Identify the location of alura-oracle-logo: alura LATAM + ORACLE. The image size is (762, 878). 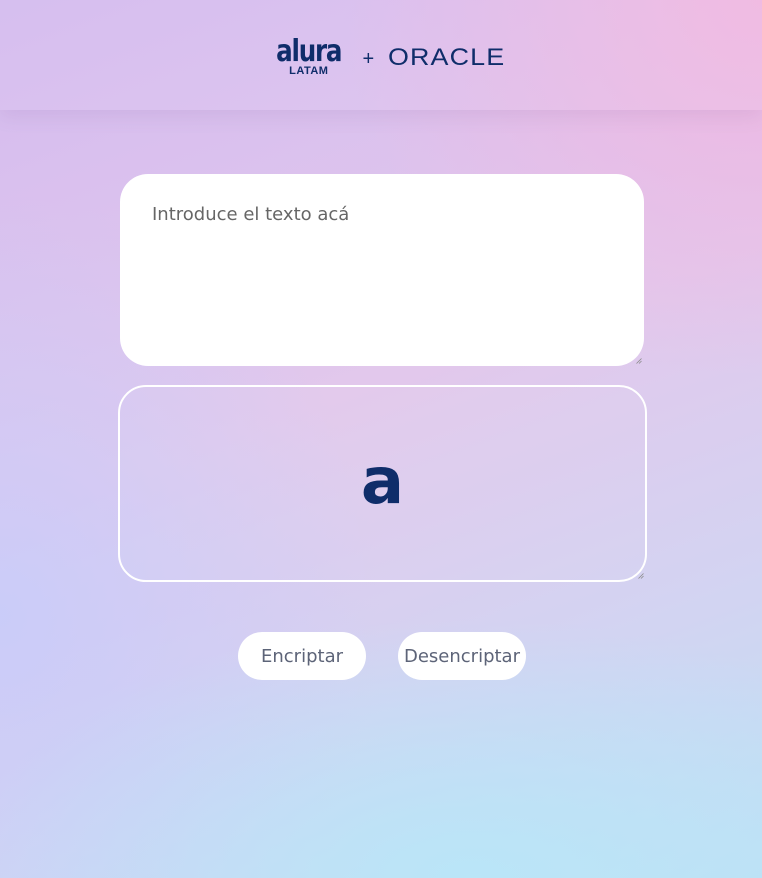
(386, 57).